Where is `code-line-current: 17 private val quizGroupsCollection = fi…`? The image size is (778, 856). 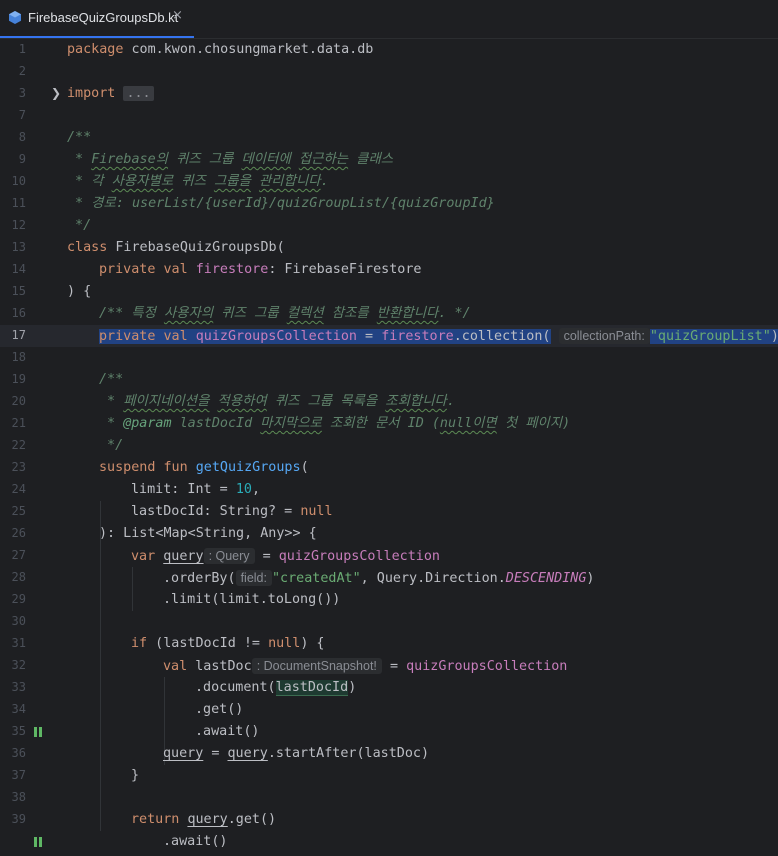
code-line-current: 17 private val quizGroupsCollection = fi… is located at coordinates (389, 336).